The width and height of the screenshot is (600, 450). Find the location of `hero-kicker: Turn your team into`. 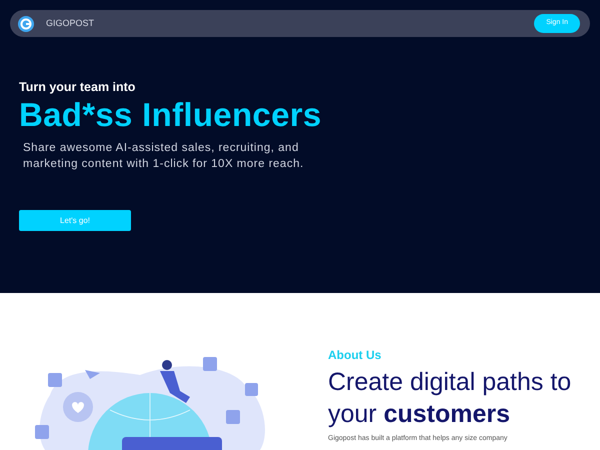

hero-kicker: Turn your team into is located at coordinates (77, 87).